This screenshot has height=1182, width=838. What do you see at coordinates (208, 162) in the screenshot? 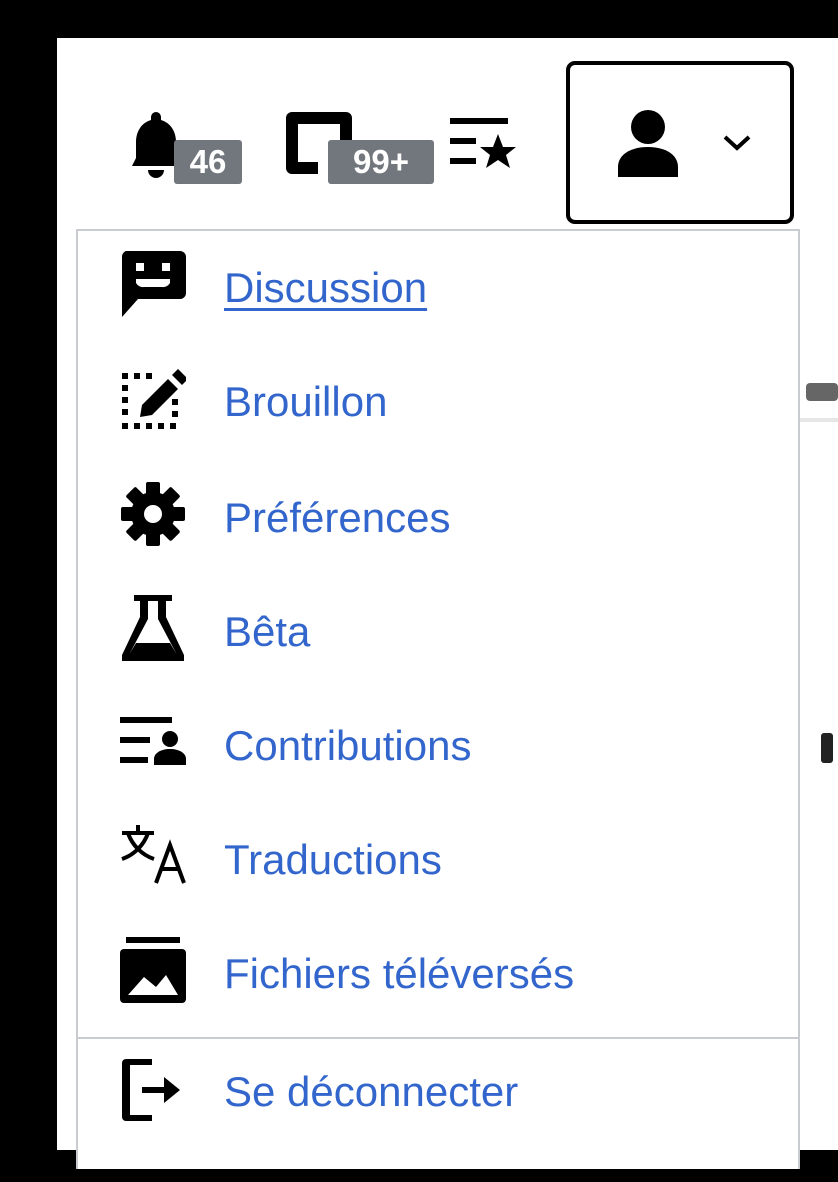
I see `notifications-count-badge: 46` at bounding box center [208, 162].